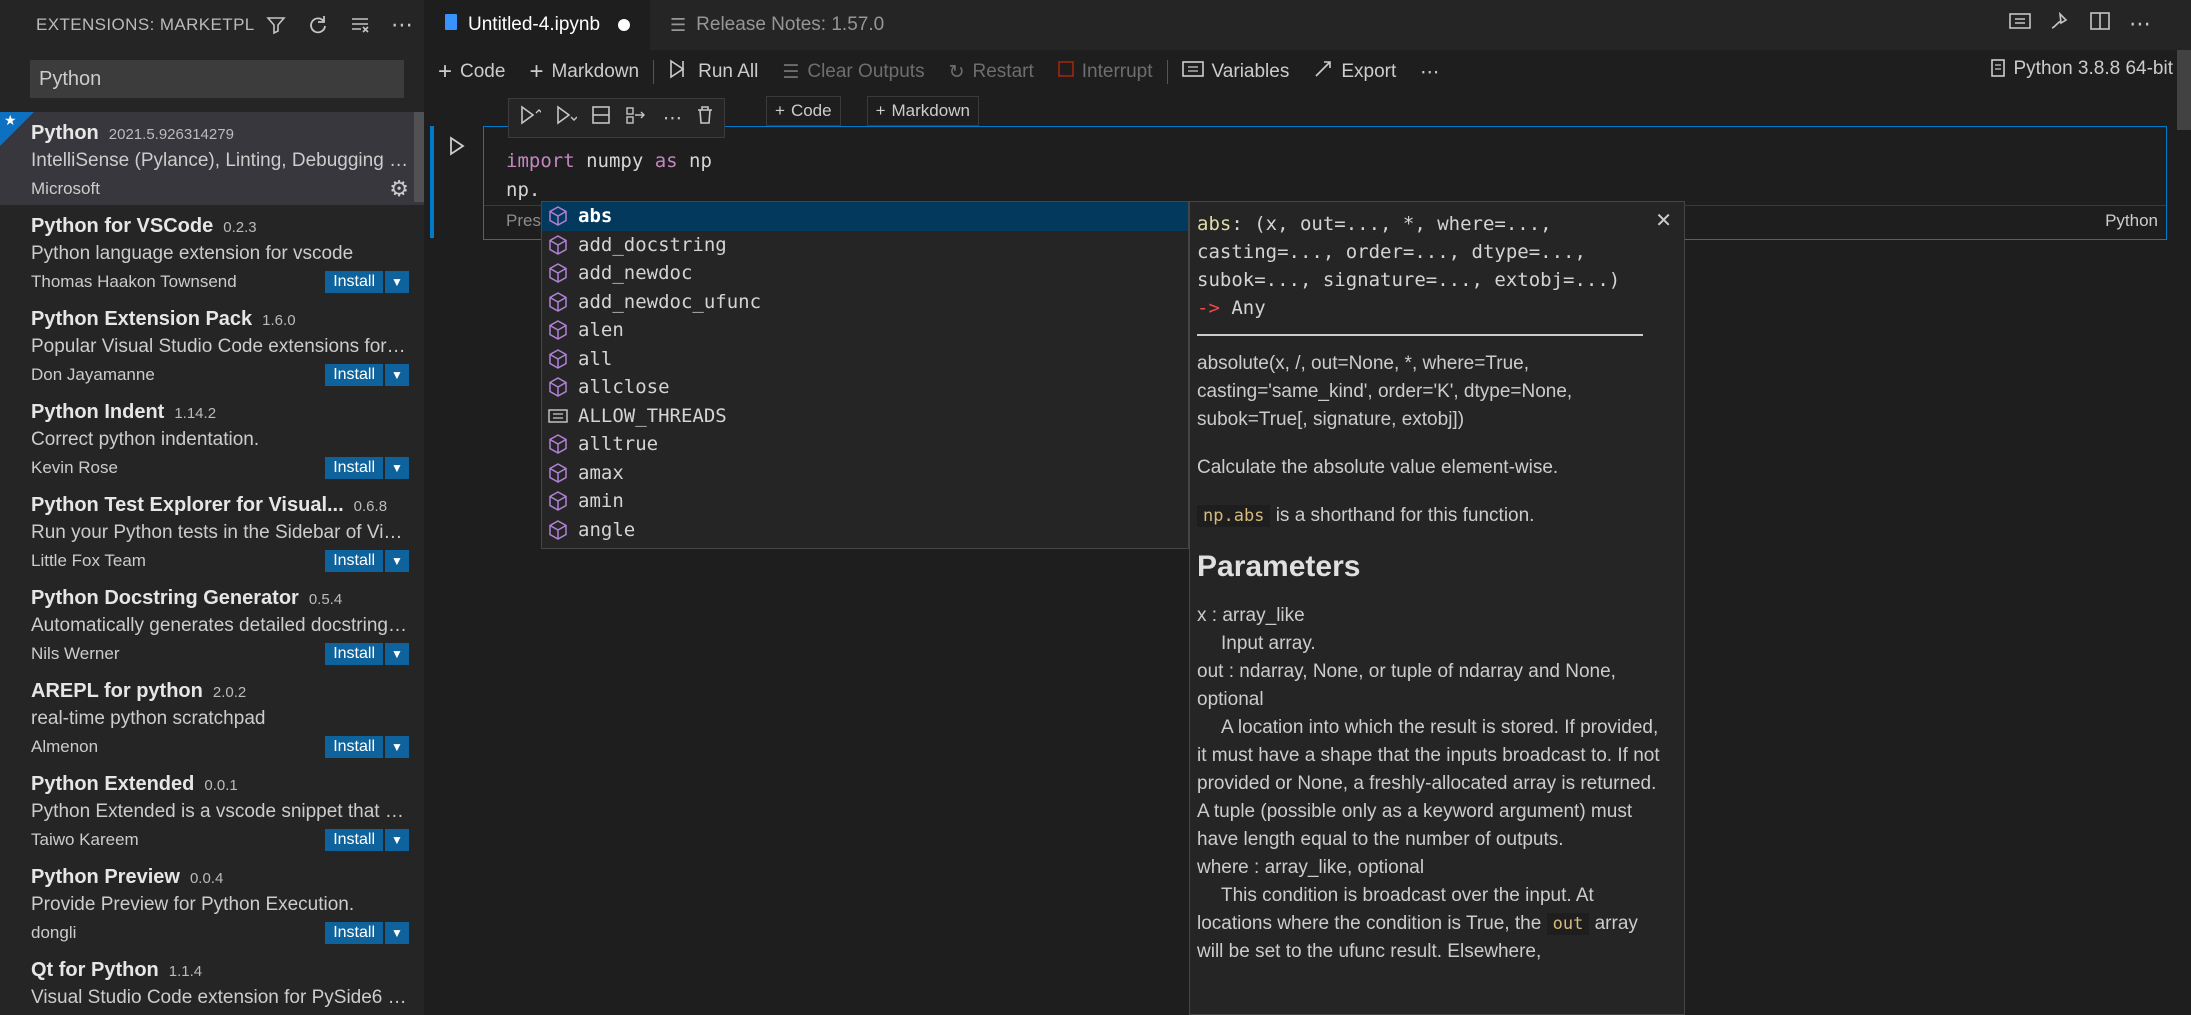 The width and height of the screenshot is (2191, 1015). I want to click on suggestion-item: amax, so click(865, 473).